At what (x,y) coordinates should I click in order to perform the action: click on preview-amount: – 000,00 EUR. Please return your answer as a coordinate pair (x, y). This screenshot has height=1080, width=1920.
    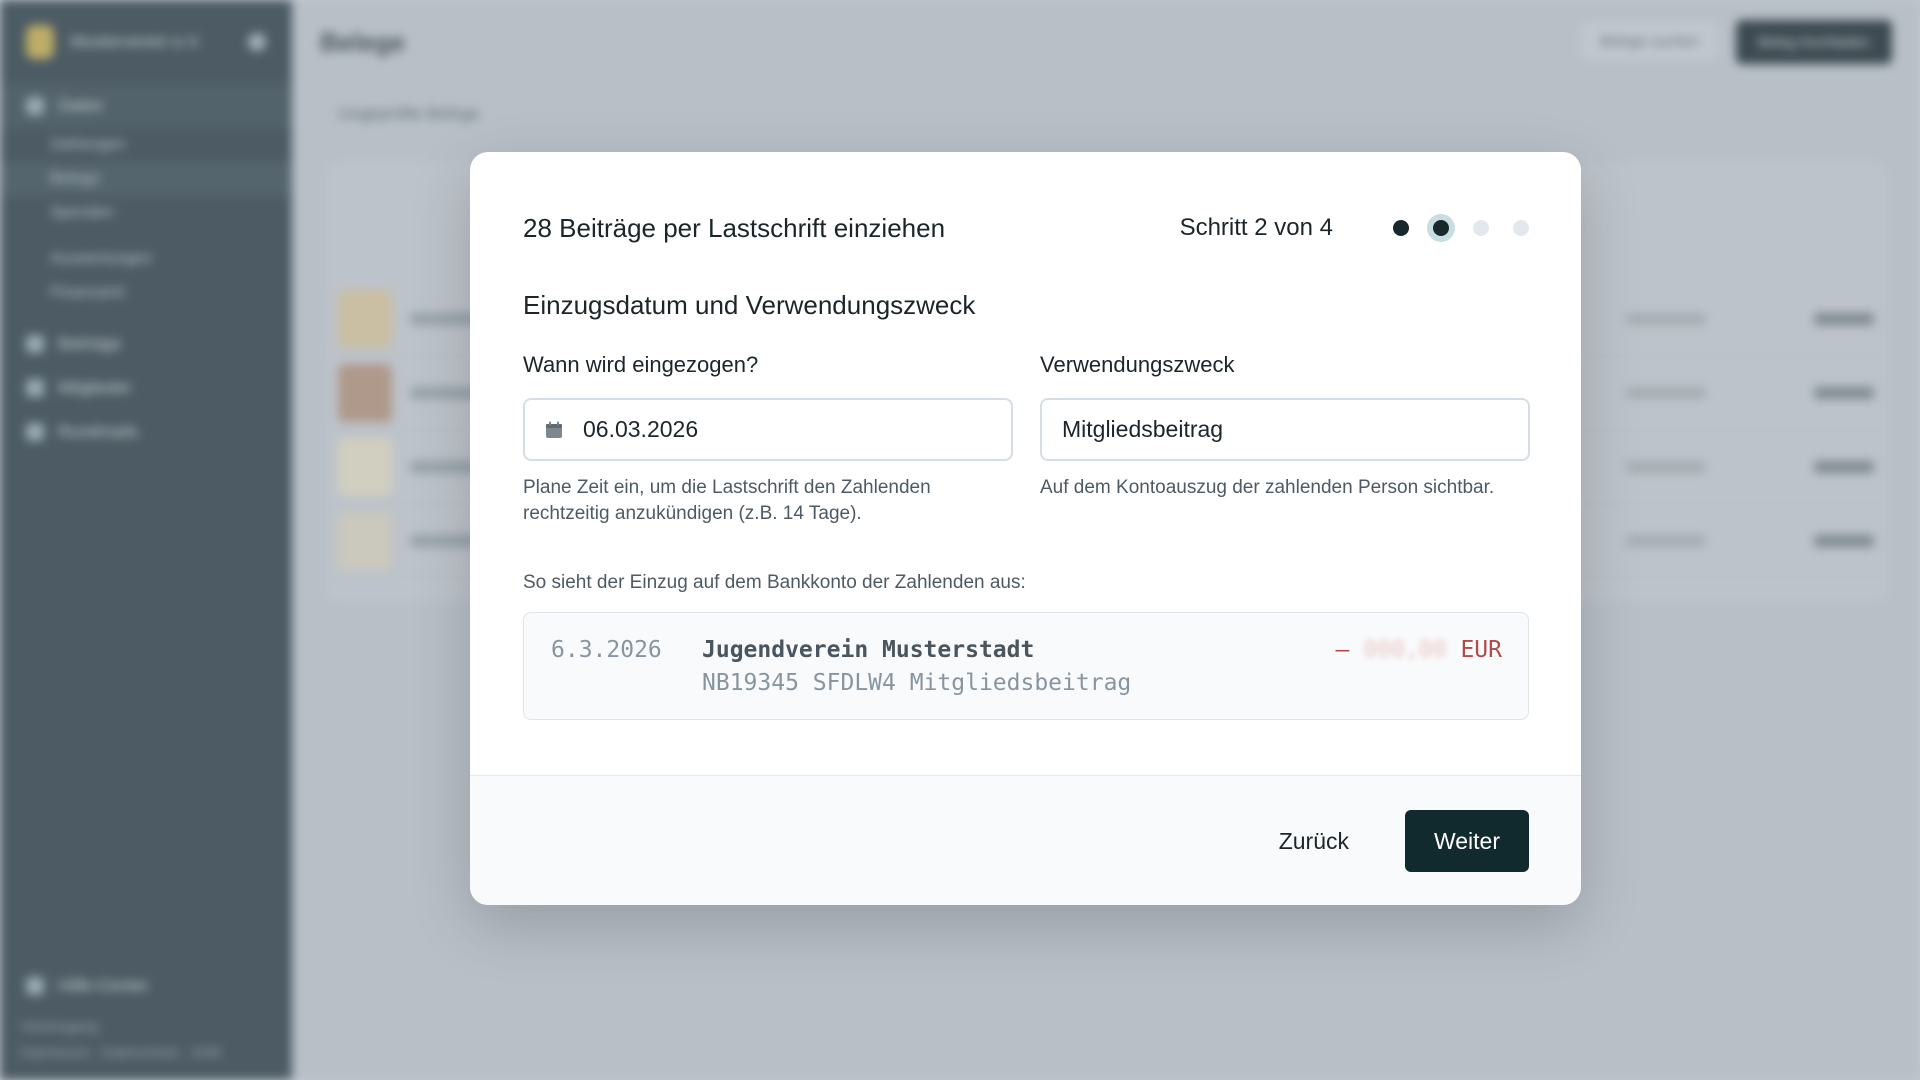
    Looking at the image, I should click on (1419, 650).